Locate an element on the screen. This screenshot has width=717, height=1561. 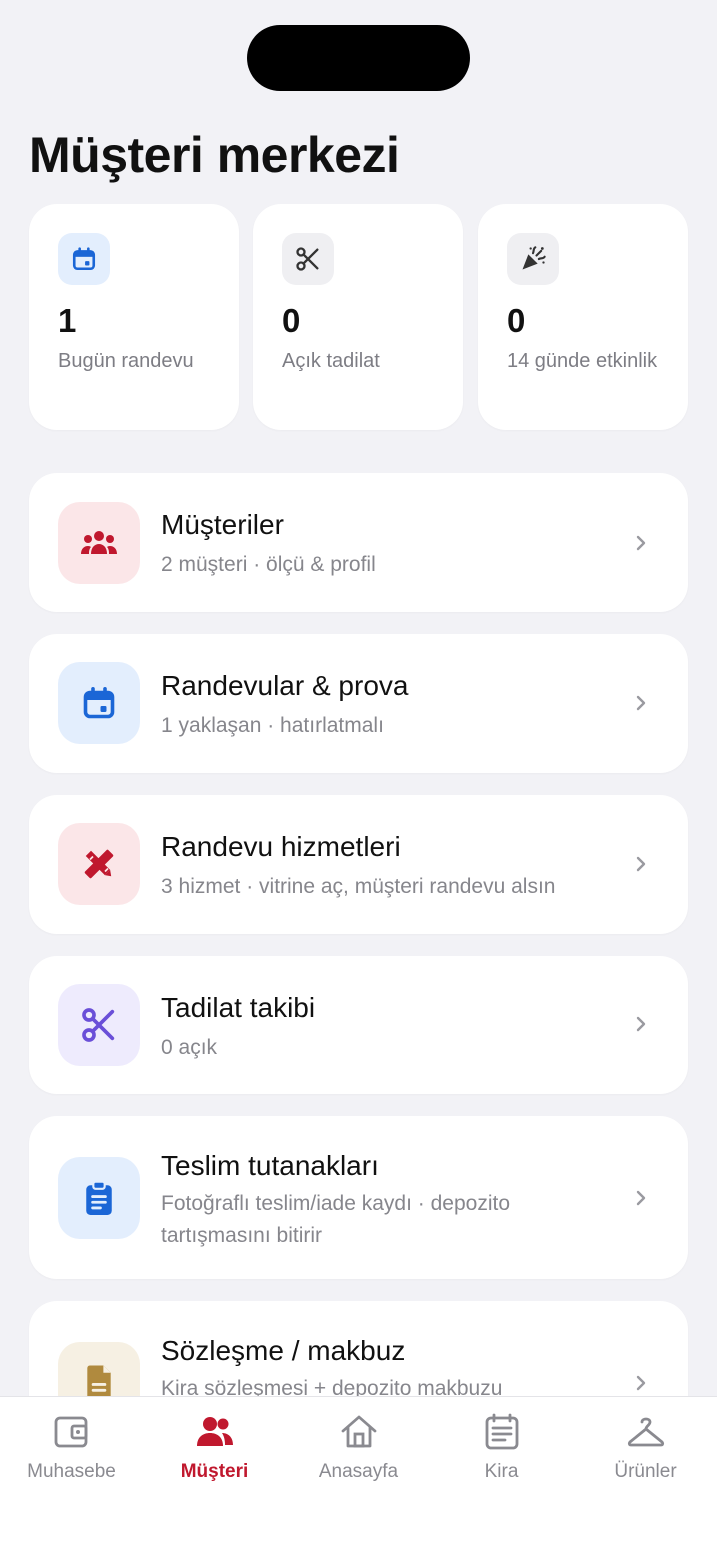
tab-urunler: Ürünler is located at coordinates (645, 1447).